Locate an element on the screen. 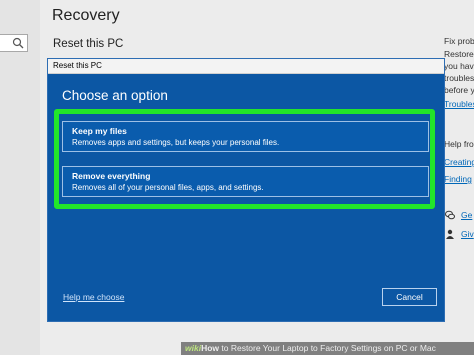 The width and height of the screenshot is (474, 355). get-help-icon is located at coordinates (450, 215).